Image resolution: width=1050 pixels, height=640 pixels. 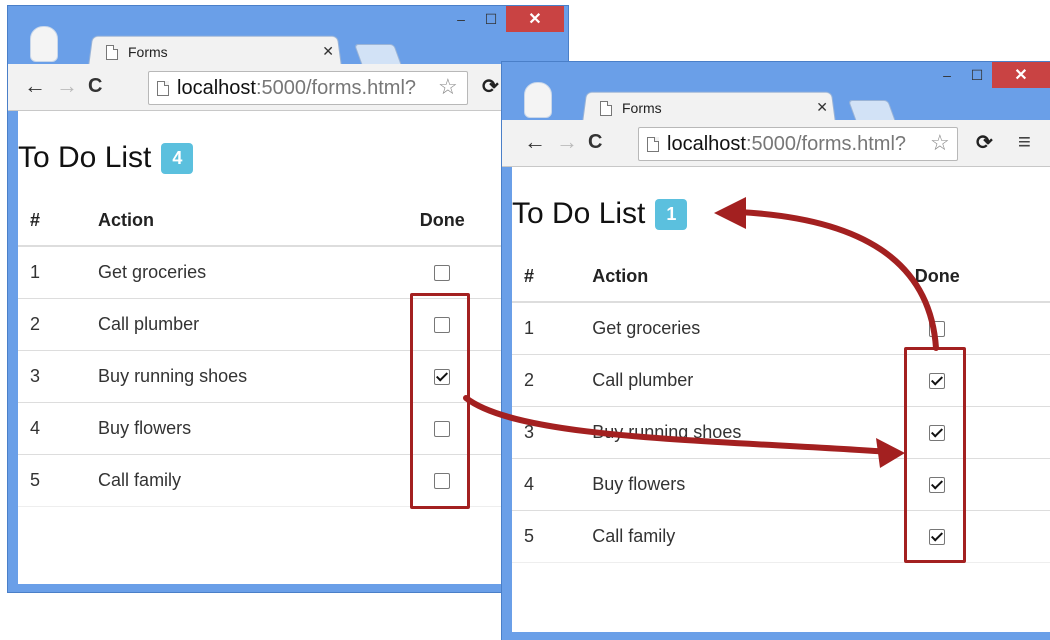 I want to click on col-header-done: Done, so click(x=982, y=277).